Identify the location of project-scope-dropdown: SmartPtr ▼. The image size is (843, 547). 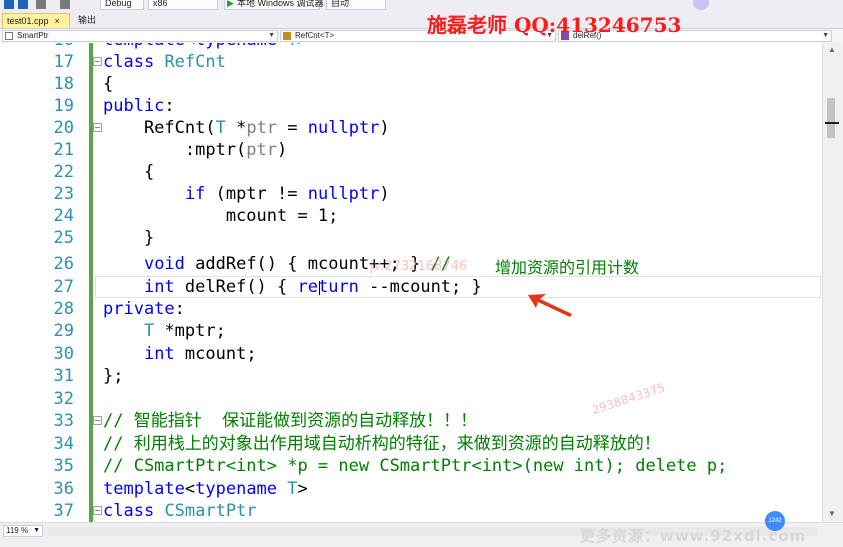
(140, 36).